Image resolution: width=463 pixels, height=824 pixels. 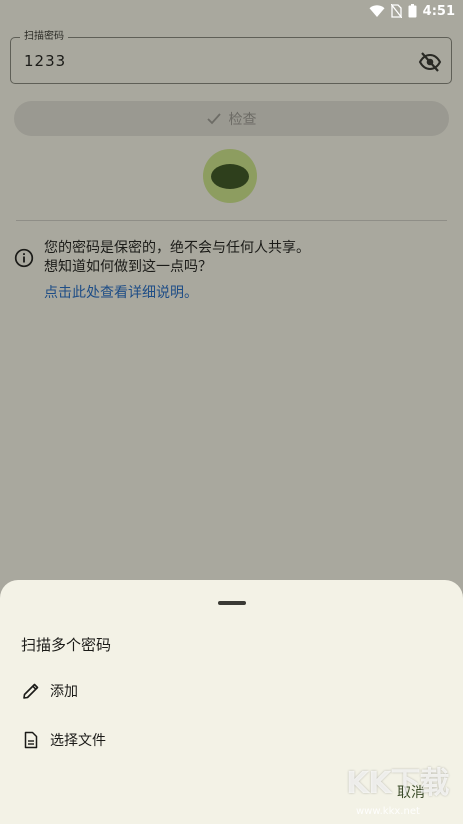 What do you see at coordinates (231, 220) in the screenshot?
I see `divider` at bounding box center [231, 220].